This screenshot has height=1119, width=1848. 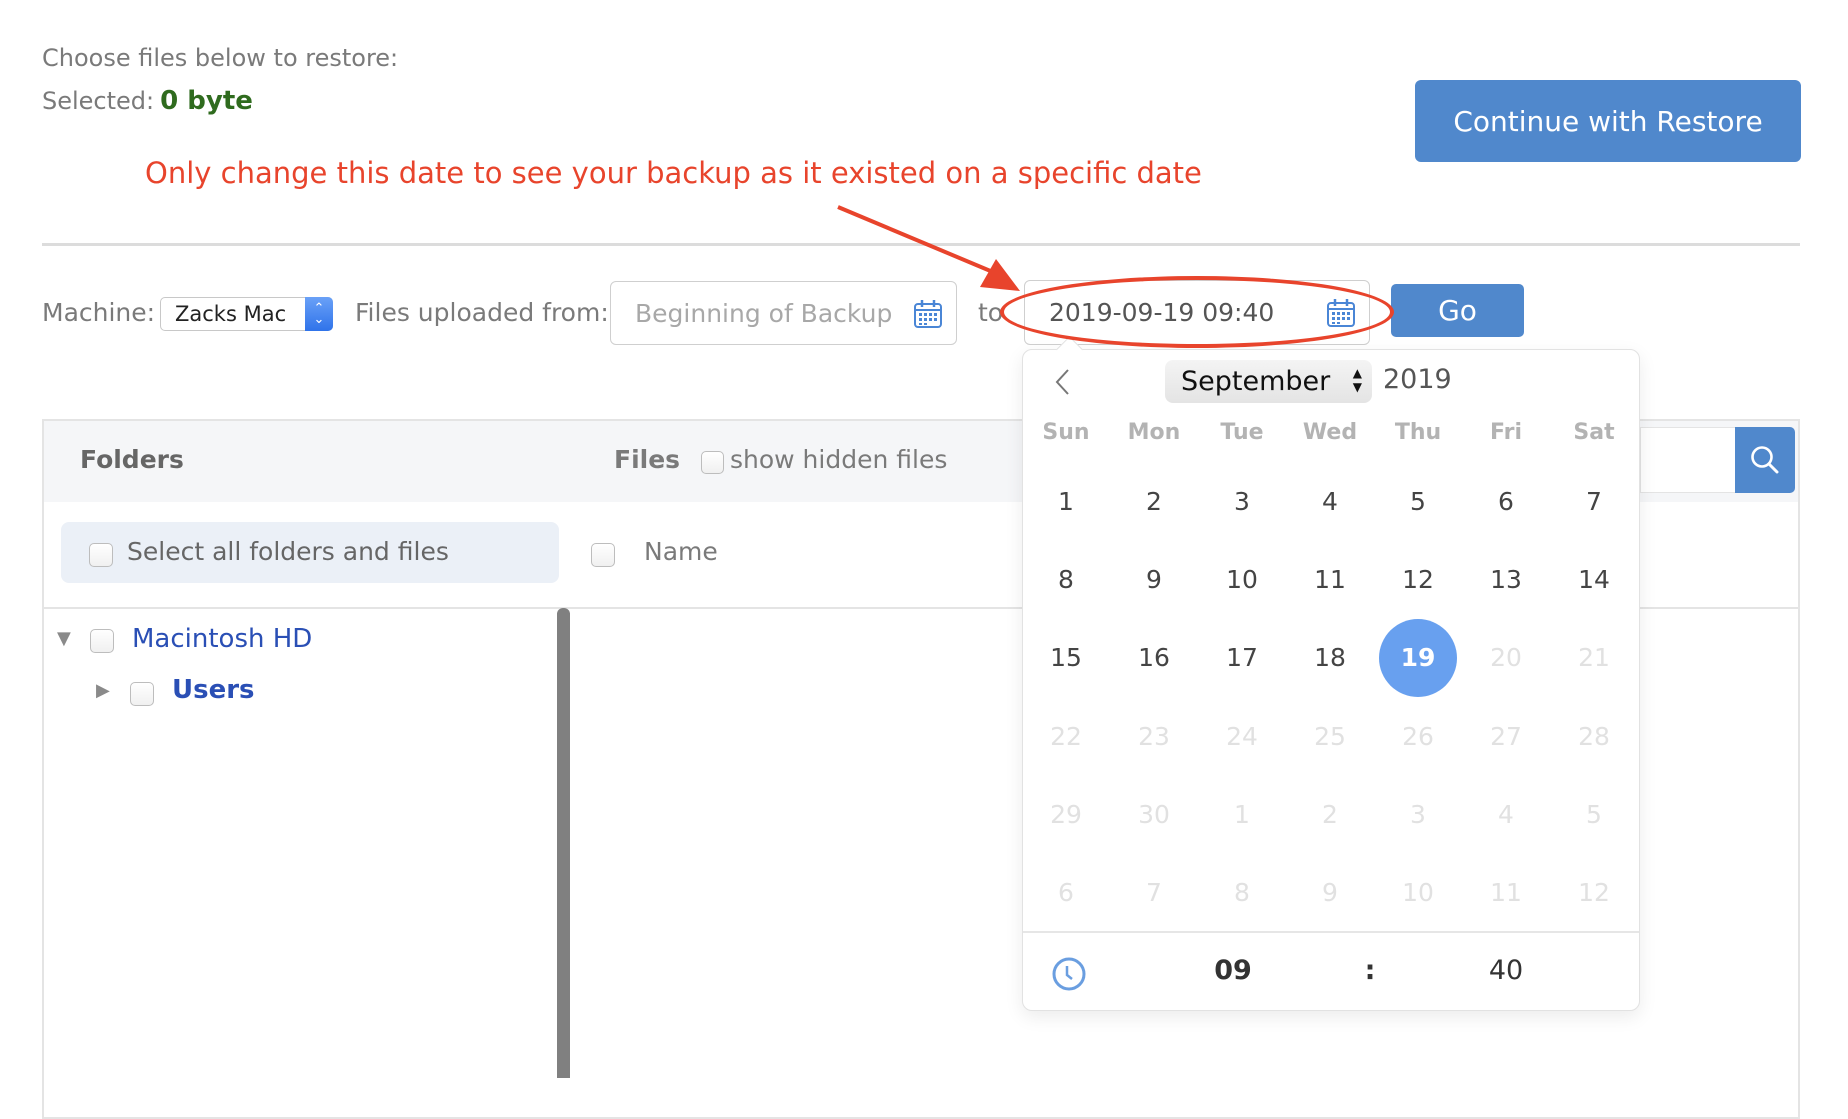 I want to click on name-column-header: Name, so click(x=681, y=551).